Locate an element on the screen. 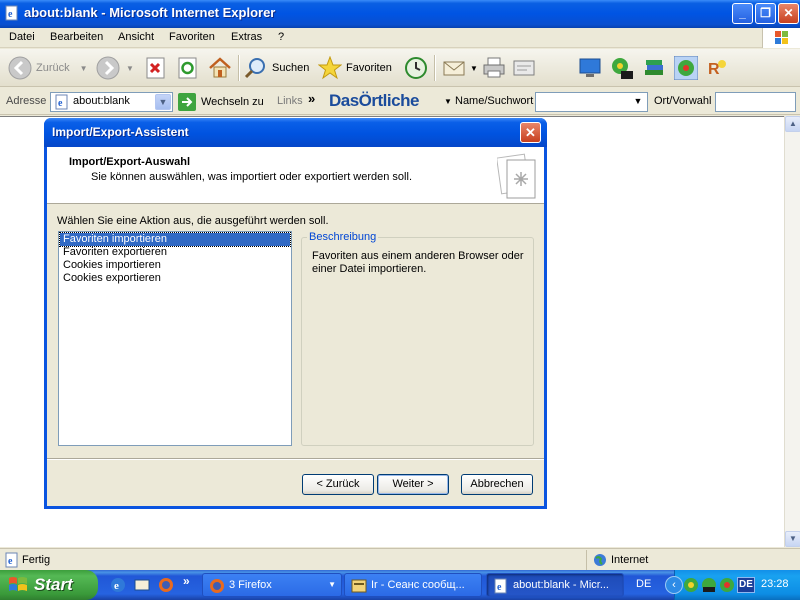 This screenshot has height=600, width=800. task-firefox: 3 Firefox ▼ is located at coordinates (272, 585).